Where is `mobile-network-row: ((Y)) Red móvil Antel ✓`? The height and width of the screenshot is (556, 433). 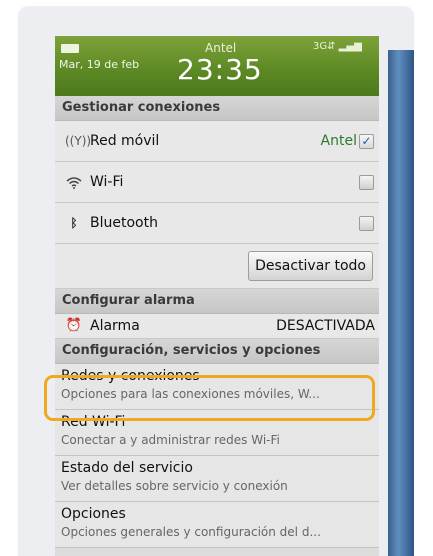
mobile-network-row: ((Y)) Red móvil Antel ✓ is located at coordinates (217, 141).